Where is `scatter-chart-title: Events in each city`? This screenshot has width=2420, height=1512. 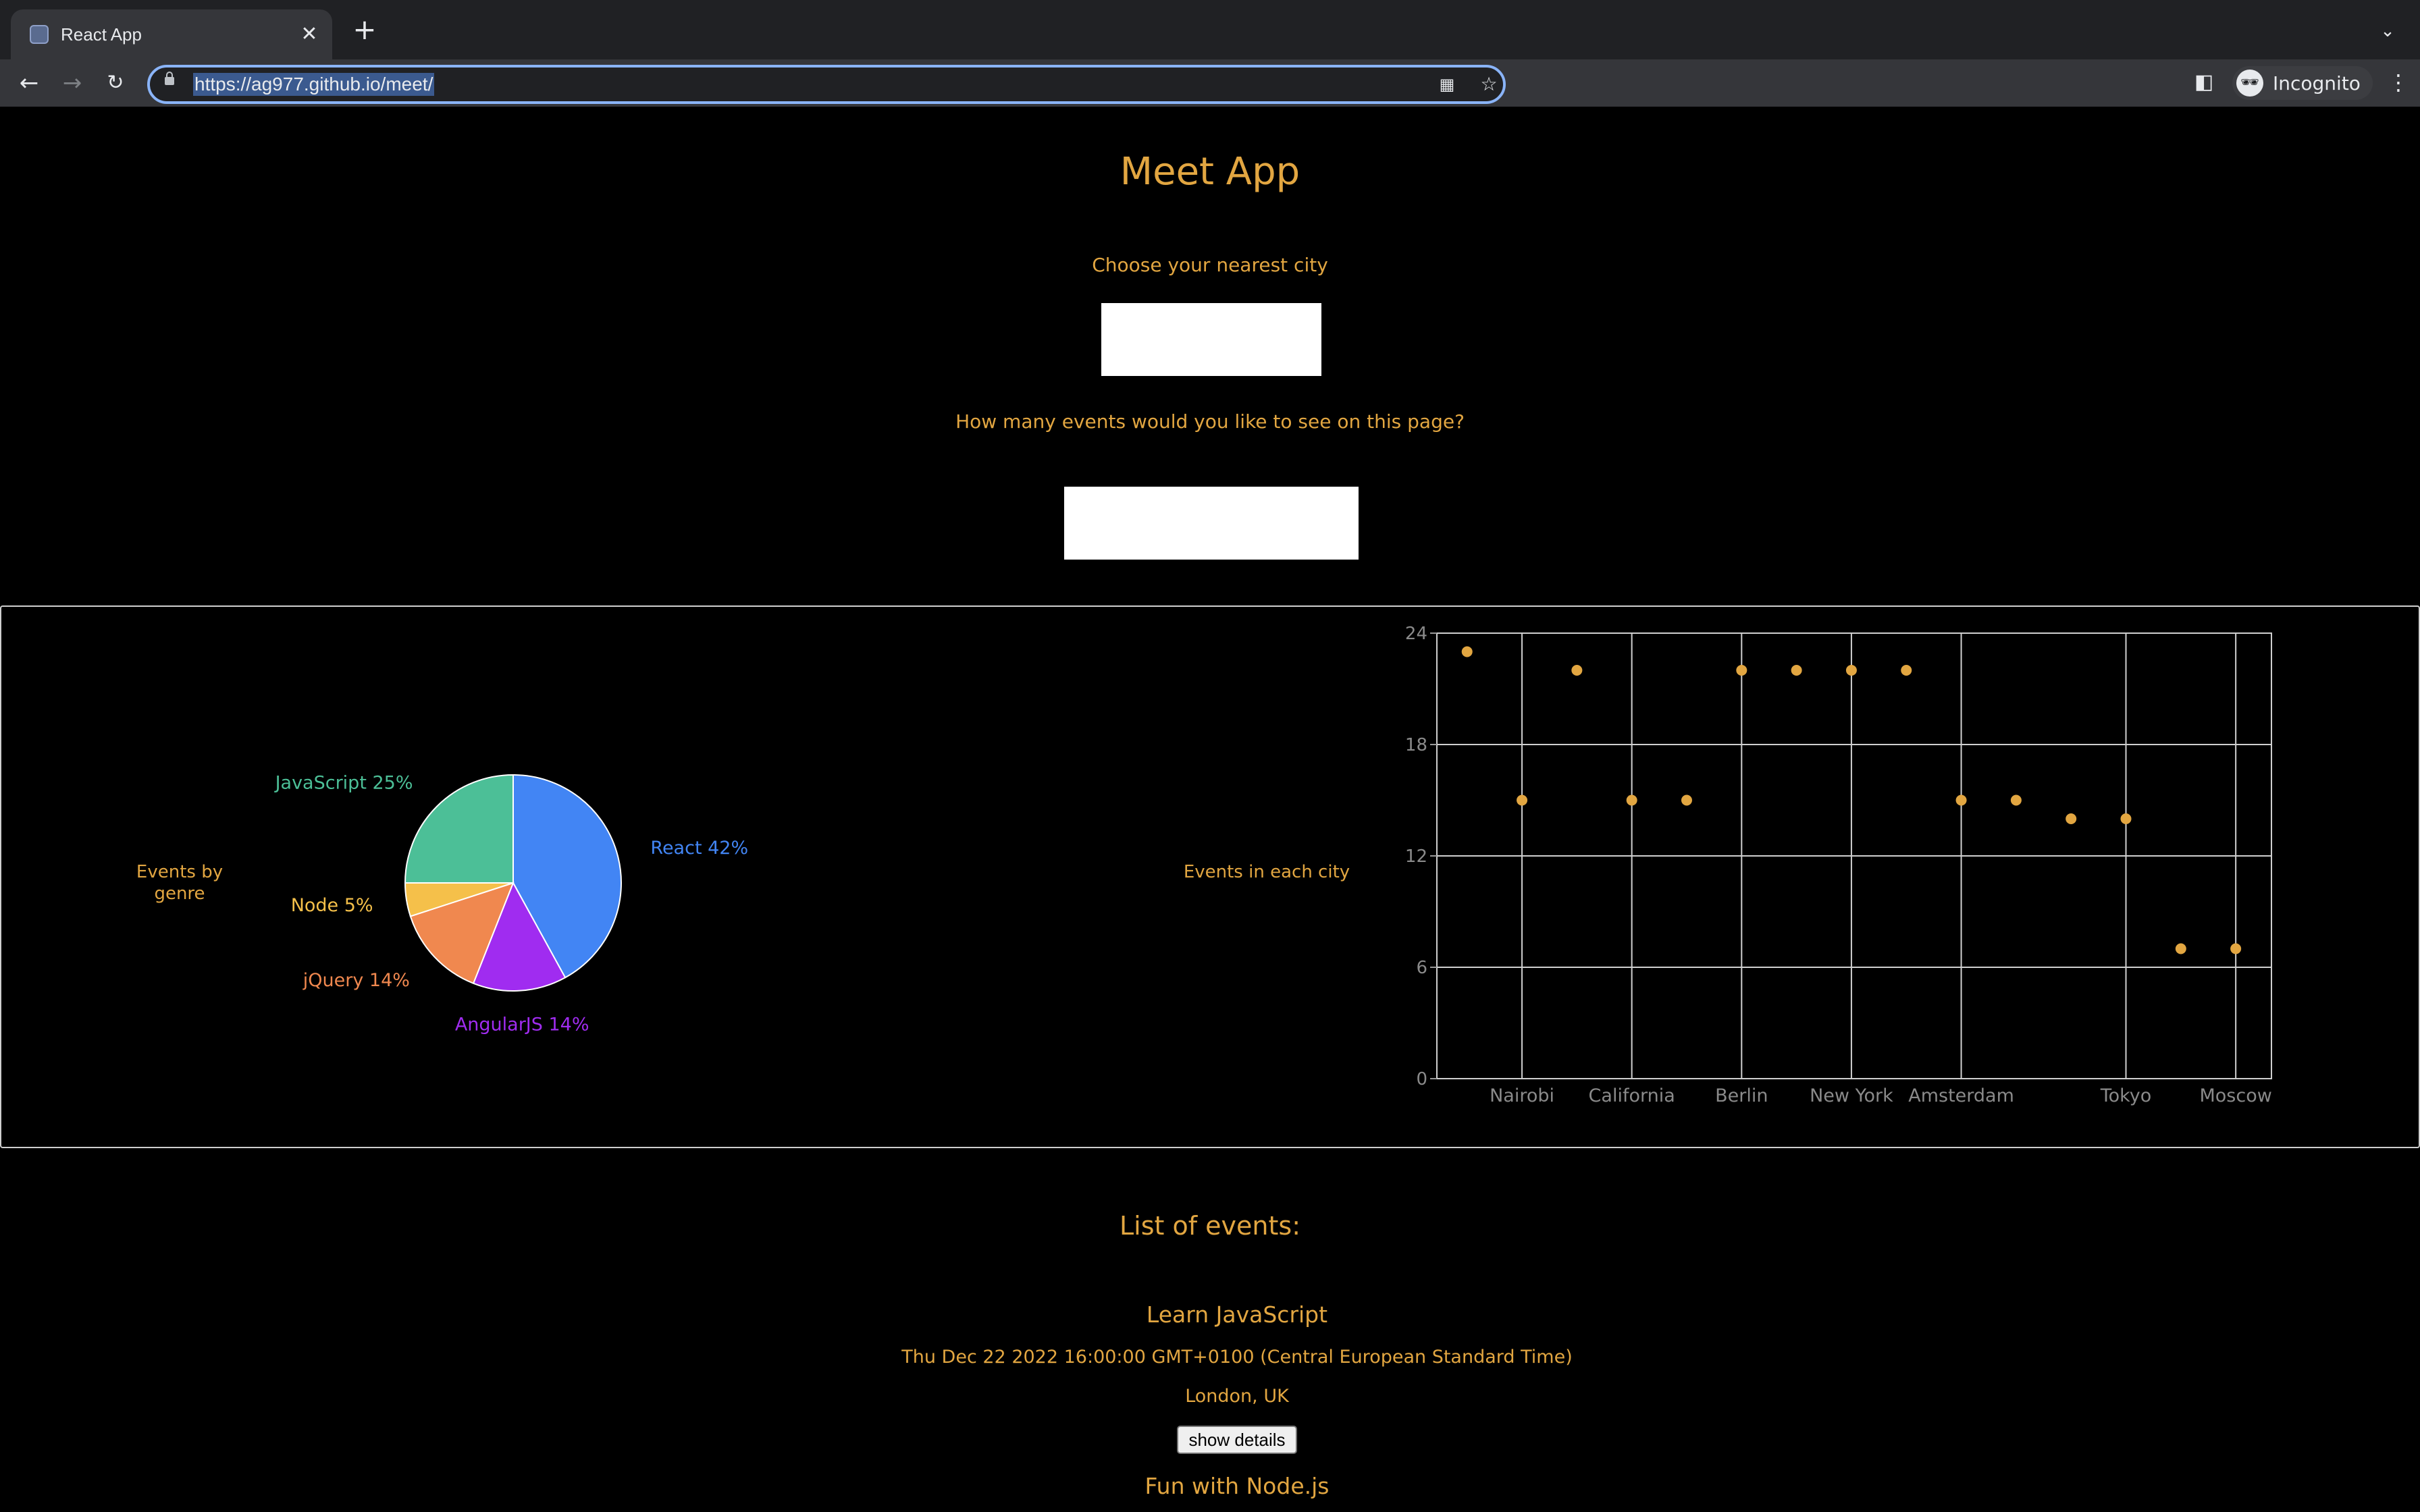
scatter-chart-title: Events in each city is located at coordinates (1266, 872).